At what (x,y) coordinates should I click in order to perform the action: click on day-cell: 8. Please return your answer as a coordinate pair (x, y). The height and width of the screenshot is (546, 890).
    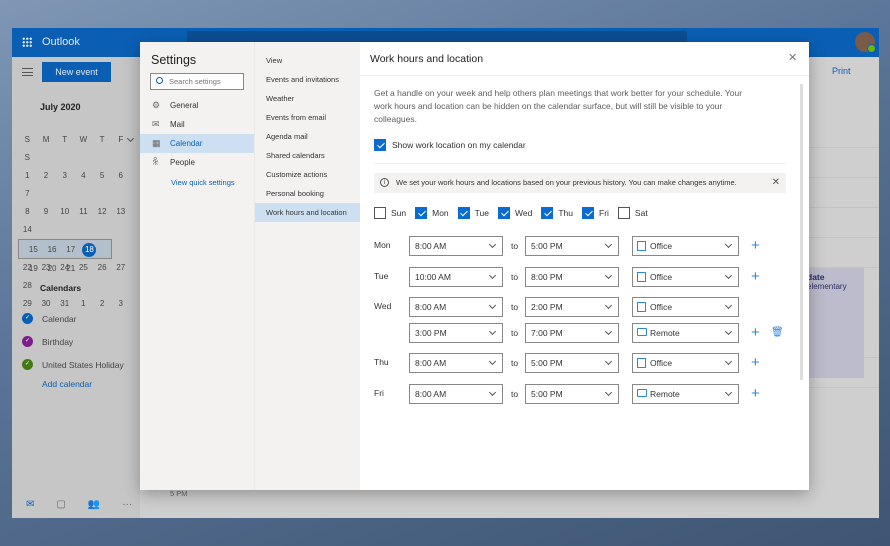
    Looking at the image, I should click on (27, 212).